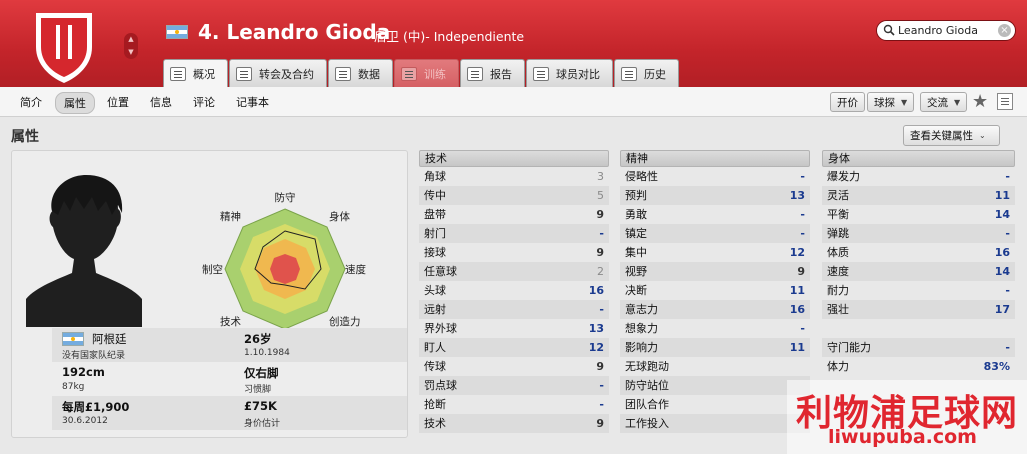  Describe the element at coordinates (541, 73) in the screenshot. I see `compare-icon` at that location.